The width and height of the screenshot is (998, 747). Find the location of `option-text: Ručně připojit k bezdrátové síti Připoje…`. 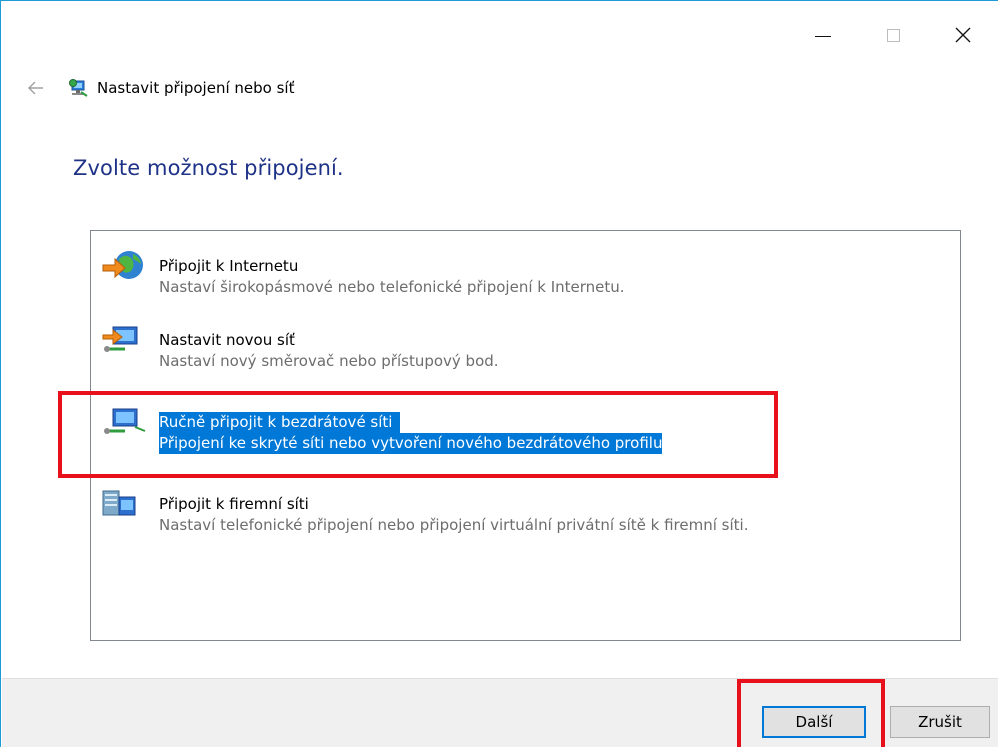

option-text: Ručně připojit k bezdrátové síti Připoje… is located at coordinates (411, 420).